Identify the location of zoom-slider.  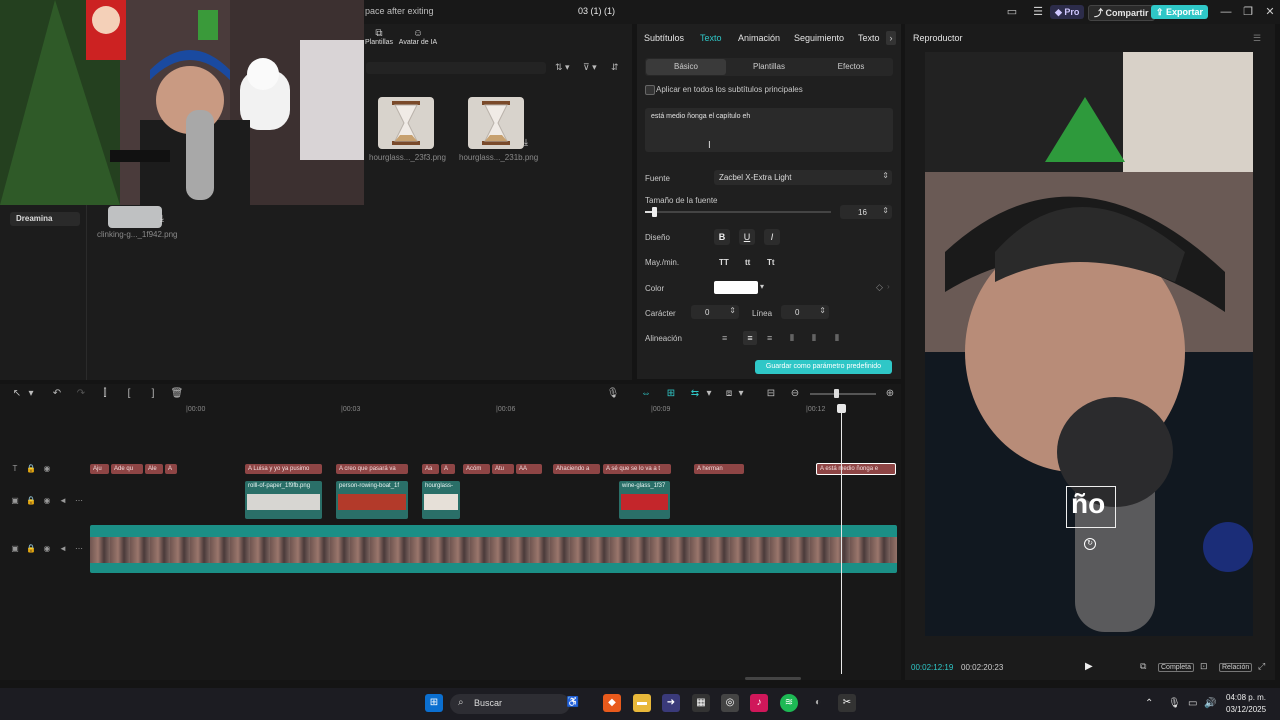
(843, 394).